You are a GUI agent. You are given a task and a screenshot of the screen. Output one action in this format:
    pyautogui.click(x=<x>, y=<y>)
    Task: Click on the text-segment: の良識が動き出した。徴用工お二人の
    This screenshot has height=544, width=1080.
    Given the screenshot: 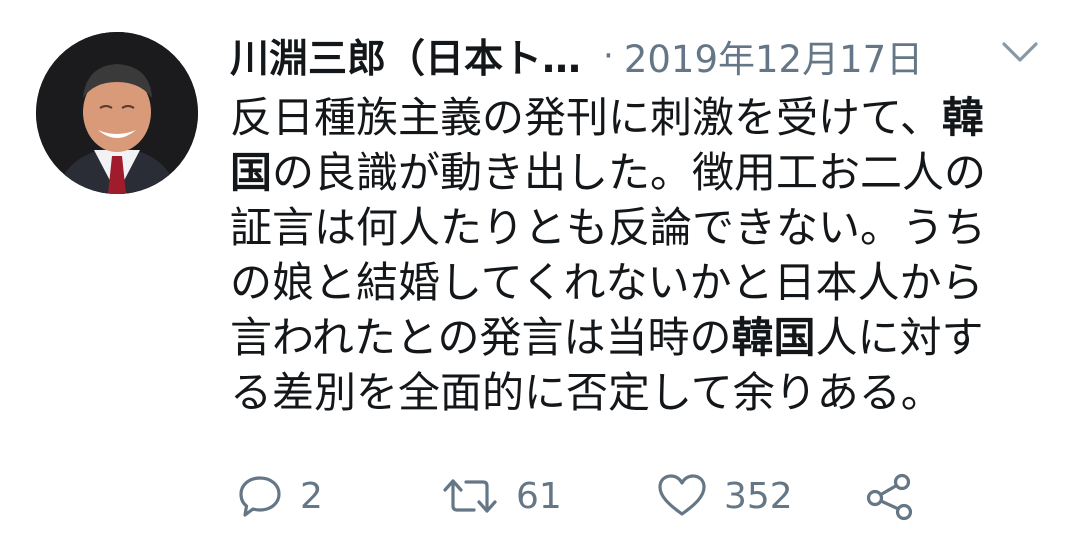 What is the action you would take?
    pyautogui.click(x=629, y=172)
    